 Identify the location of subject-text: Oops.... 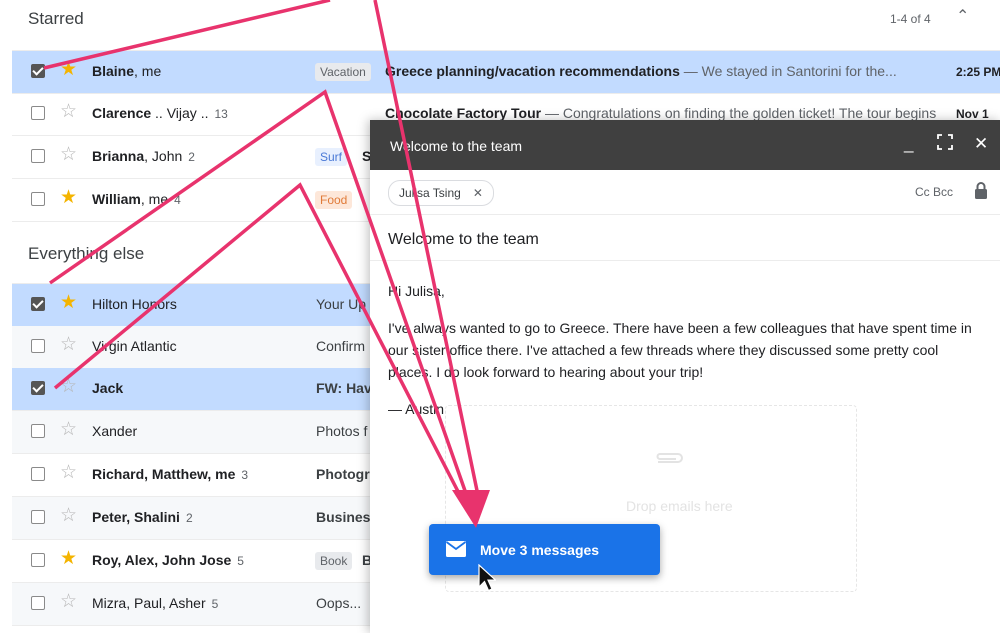
(339, 603).